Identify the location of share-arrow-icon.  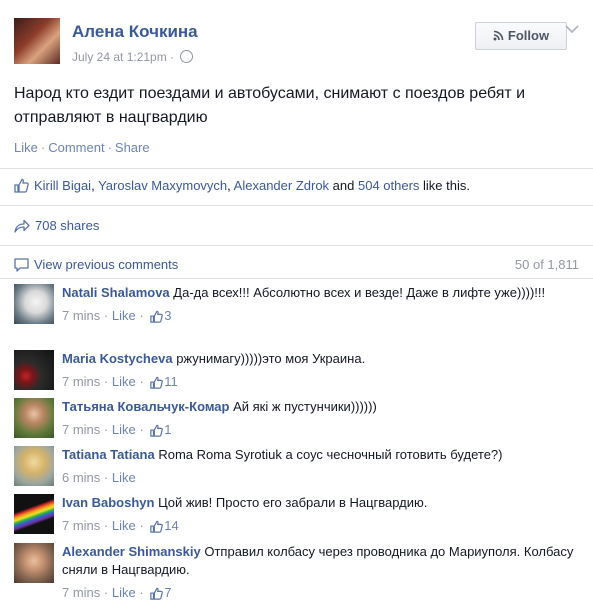
(22, 226).